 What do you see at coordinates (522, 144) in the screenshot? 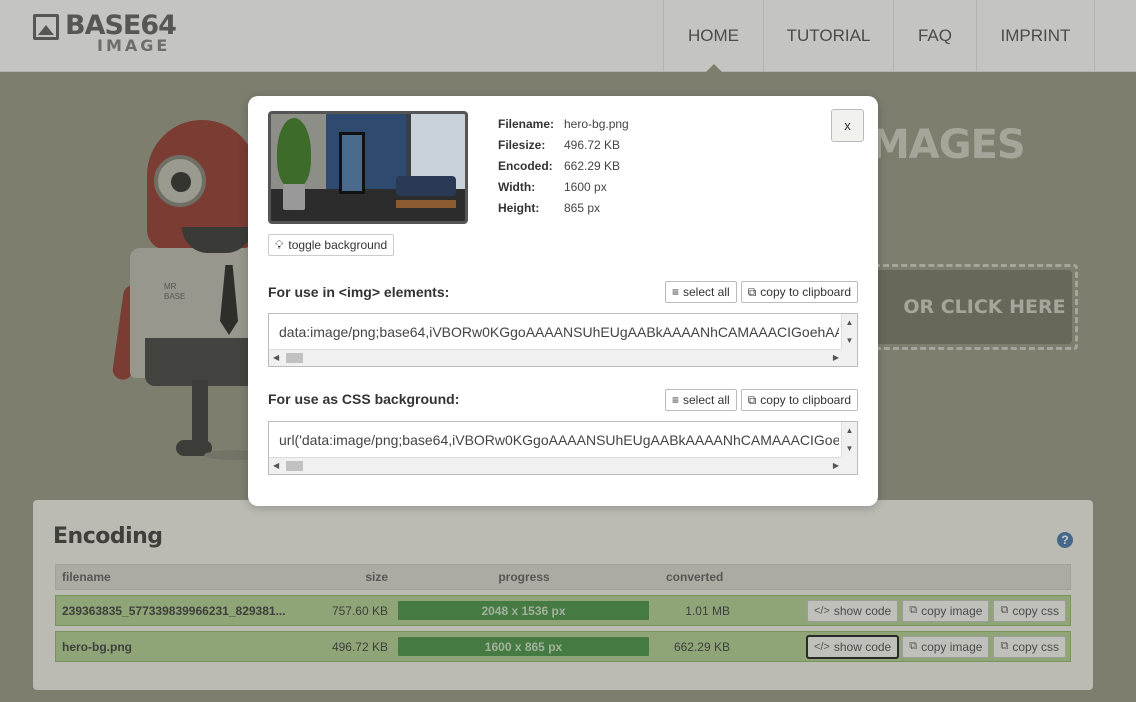
I see `info-key: Filesize:` at bounding box center [522, 144].